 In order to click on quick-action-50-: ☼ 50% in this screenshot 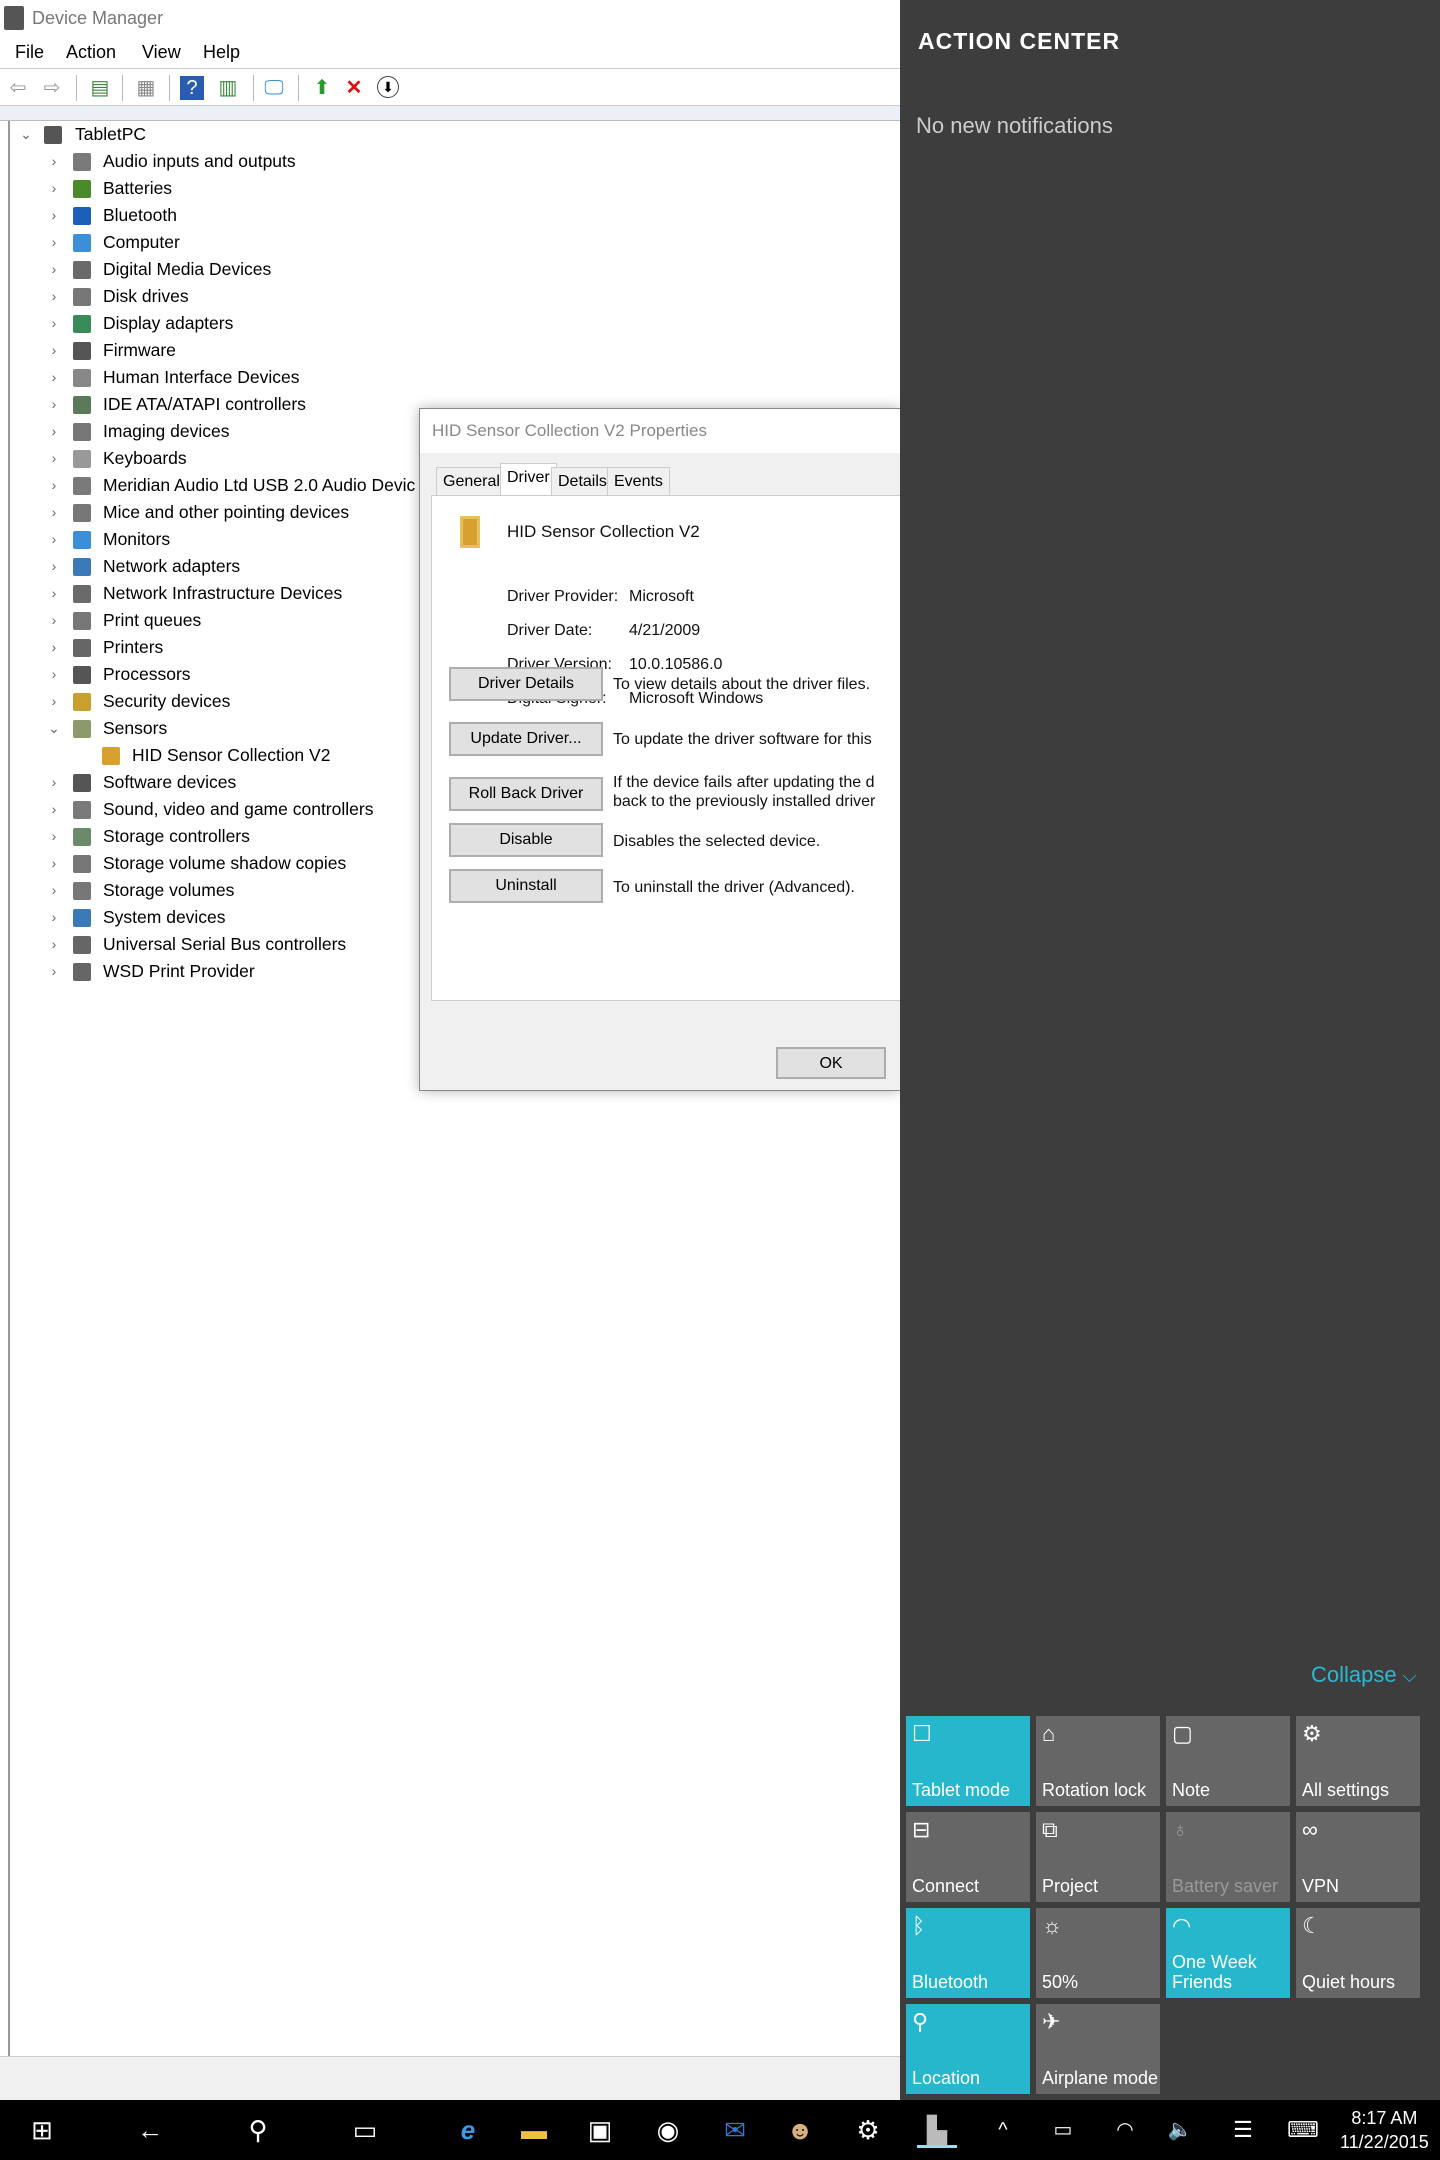, I will do `click(1098, 1953)`.